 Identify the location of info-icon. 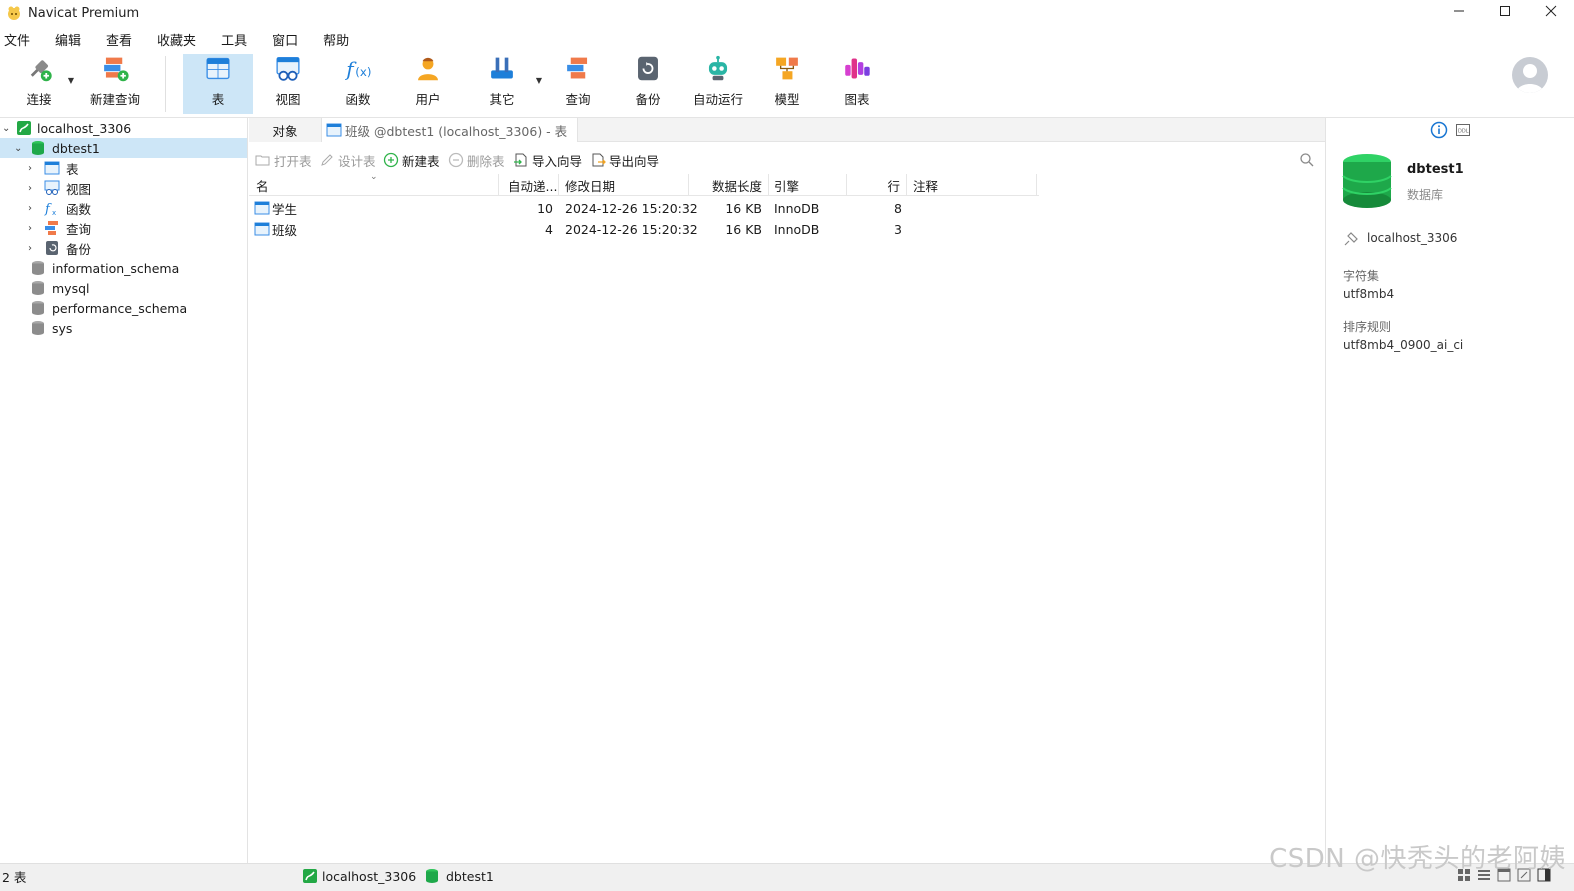
(1439, 130).